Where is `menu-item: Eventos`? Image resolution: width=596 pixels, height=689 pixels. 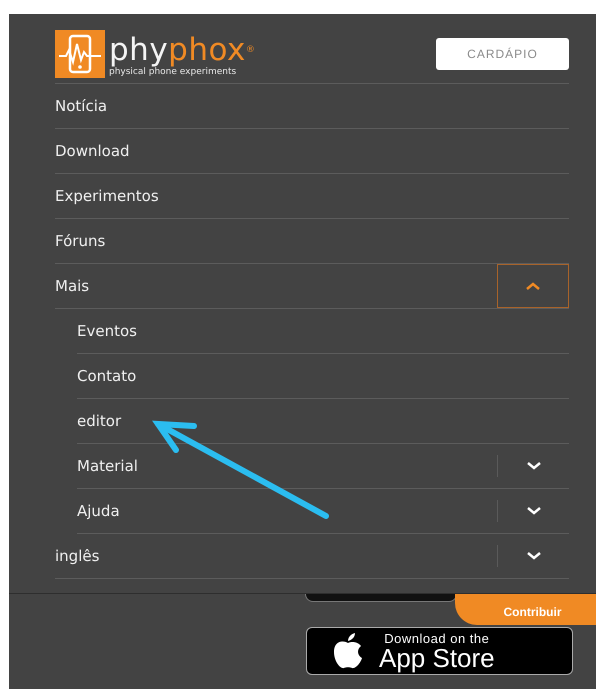 menu-item: Eventos is located at coordinates (323, 331).